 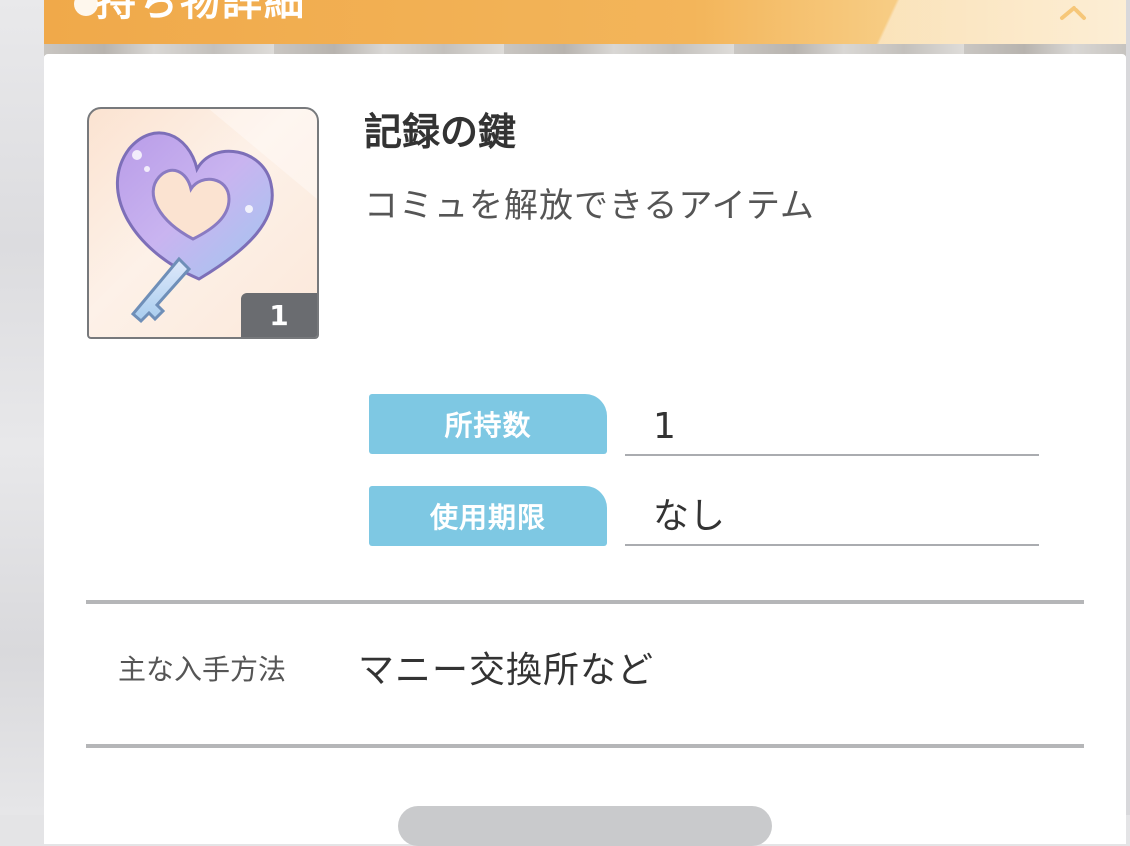 I want to click on sparkle-icon, so click(x=1073, y=13).